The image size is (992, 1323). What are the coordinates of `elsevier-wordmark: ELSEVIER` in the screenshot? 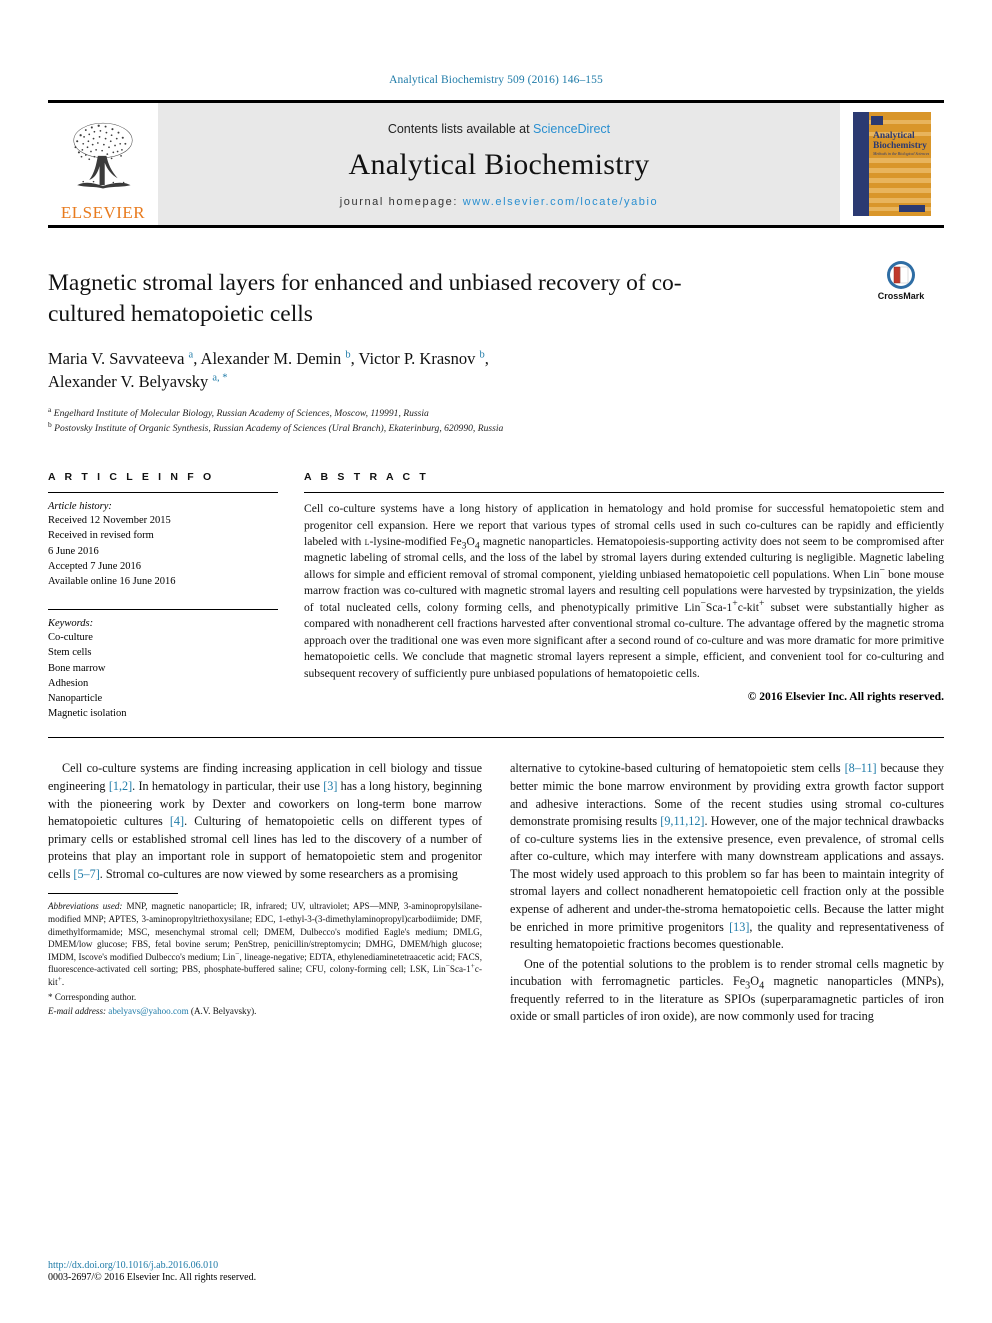 It's located at (103, 212).